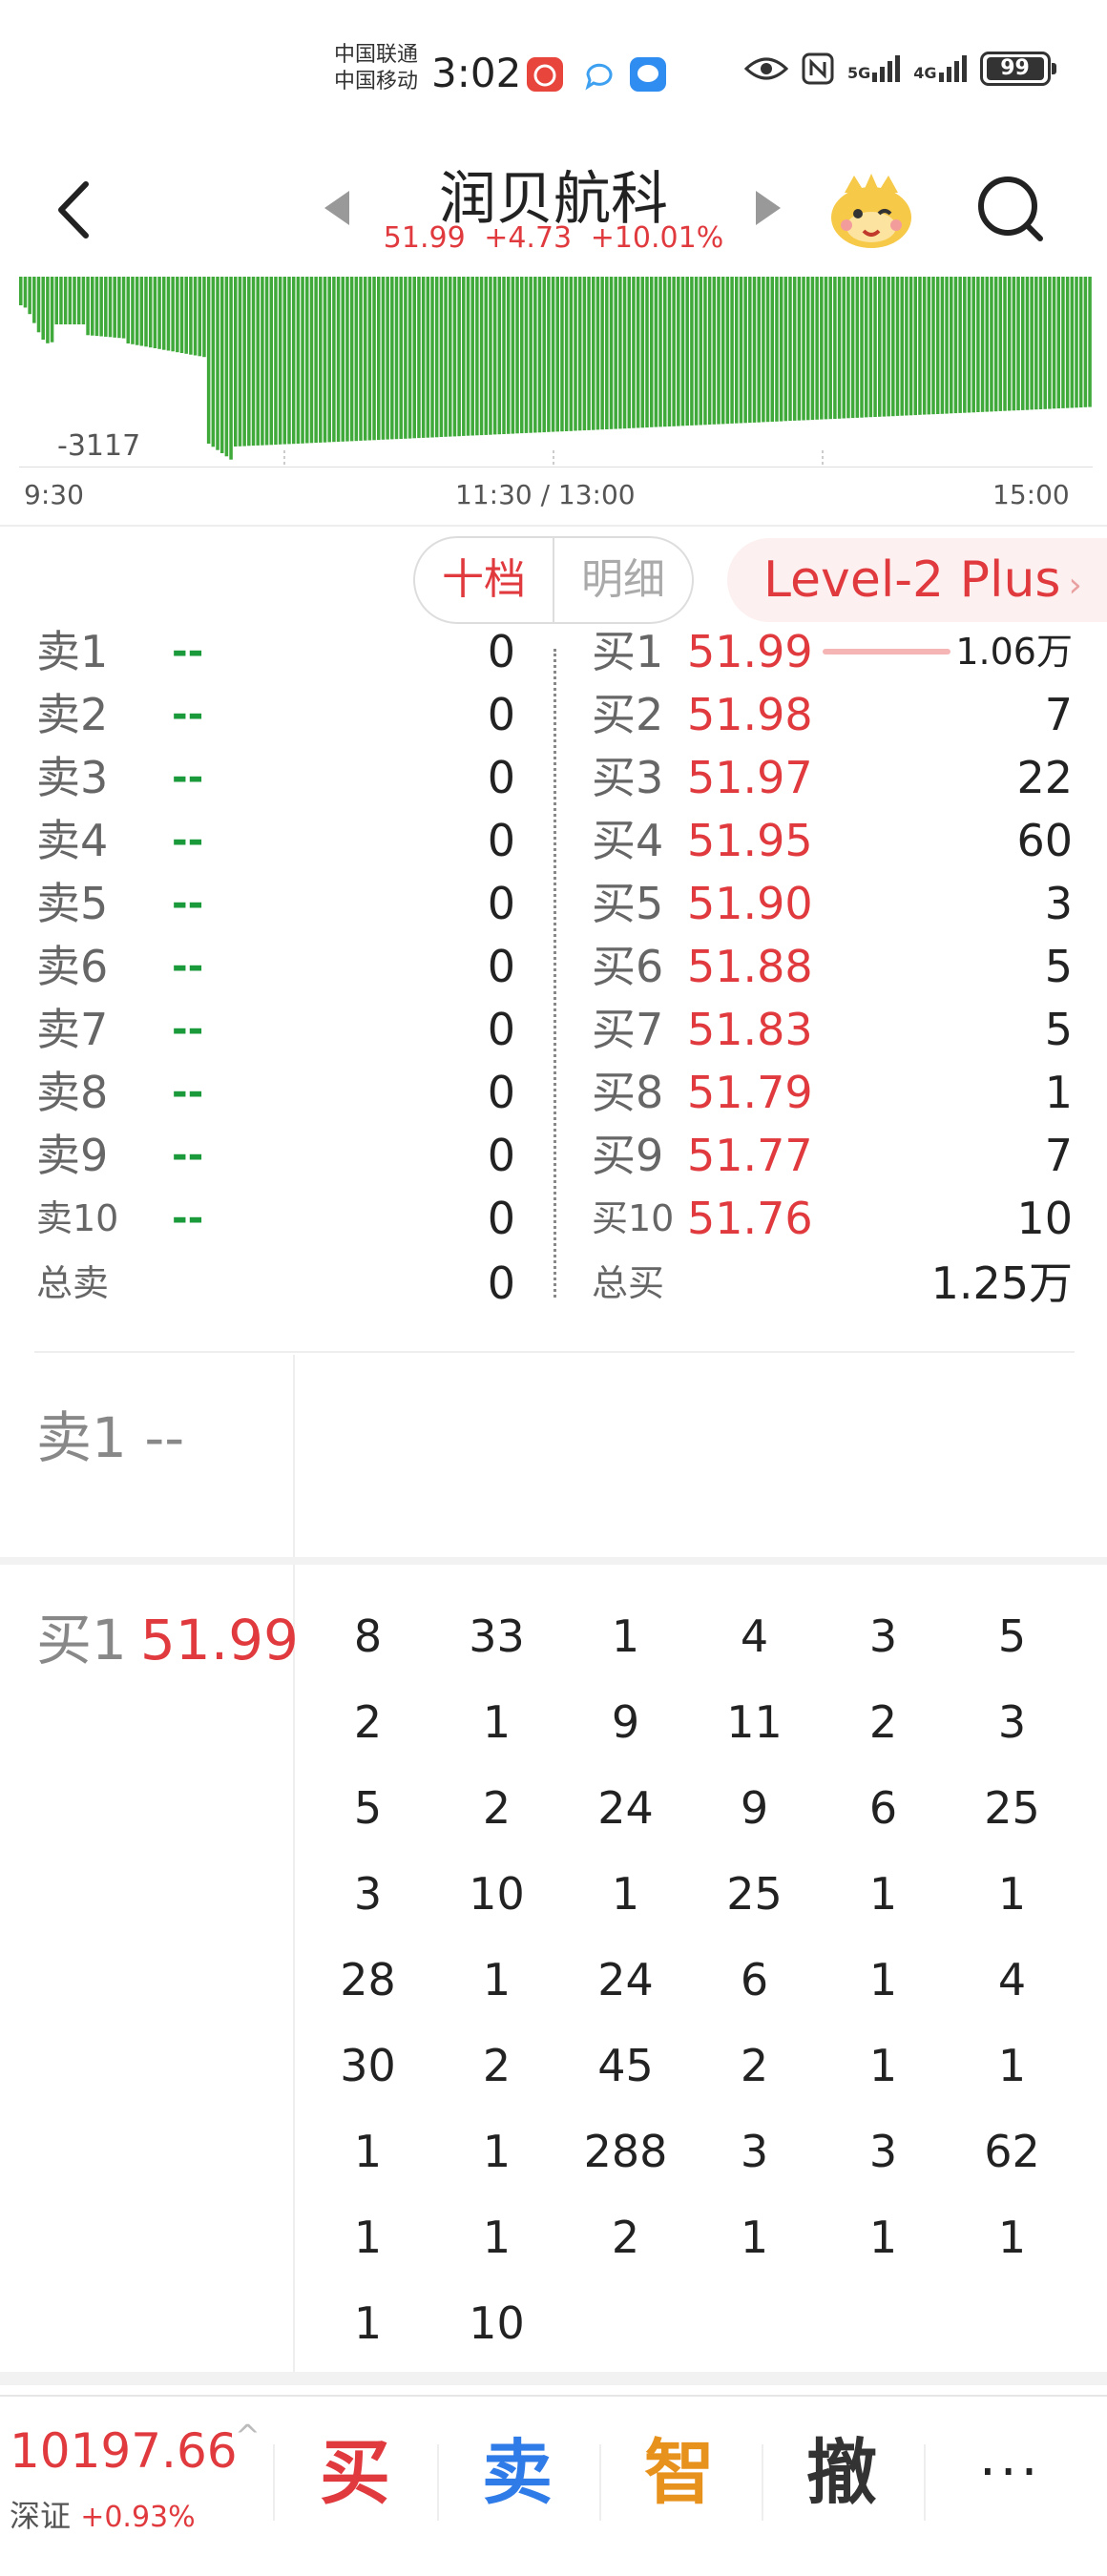 This screenshot has height=2576, width=1107. Describe the element at coordinates (75, 210) in the screenshot. I see `back-icon` at that location.